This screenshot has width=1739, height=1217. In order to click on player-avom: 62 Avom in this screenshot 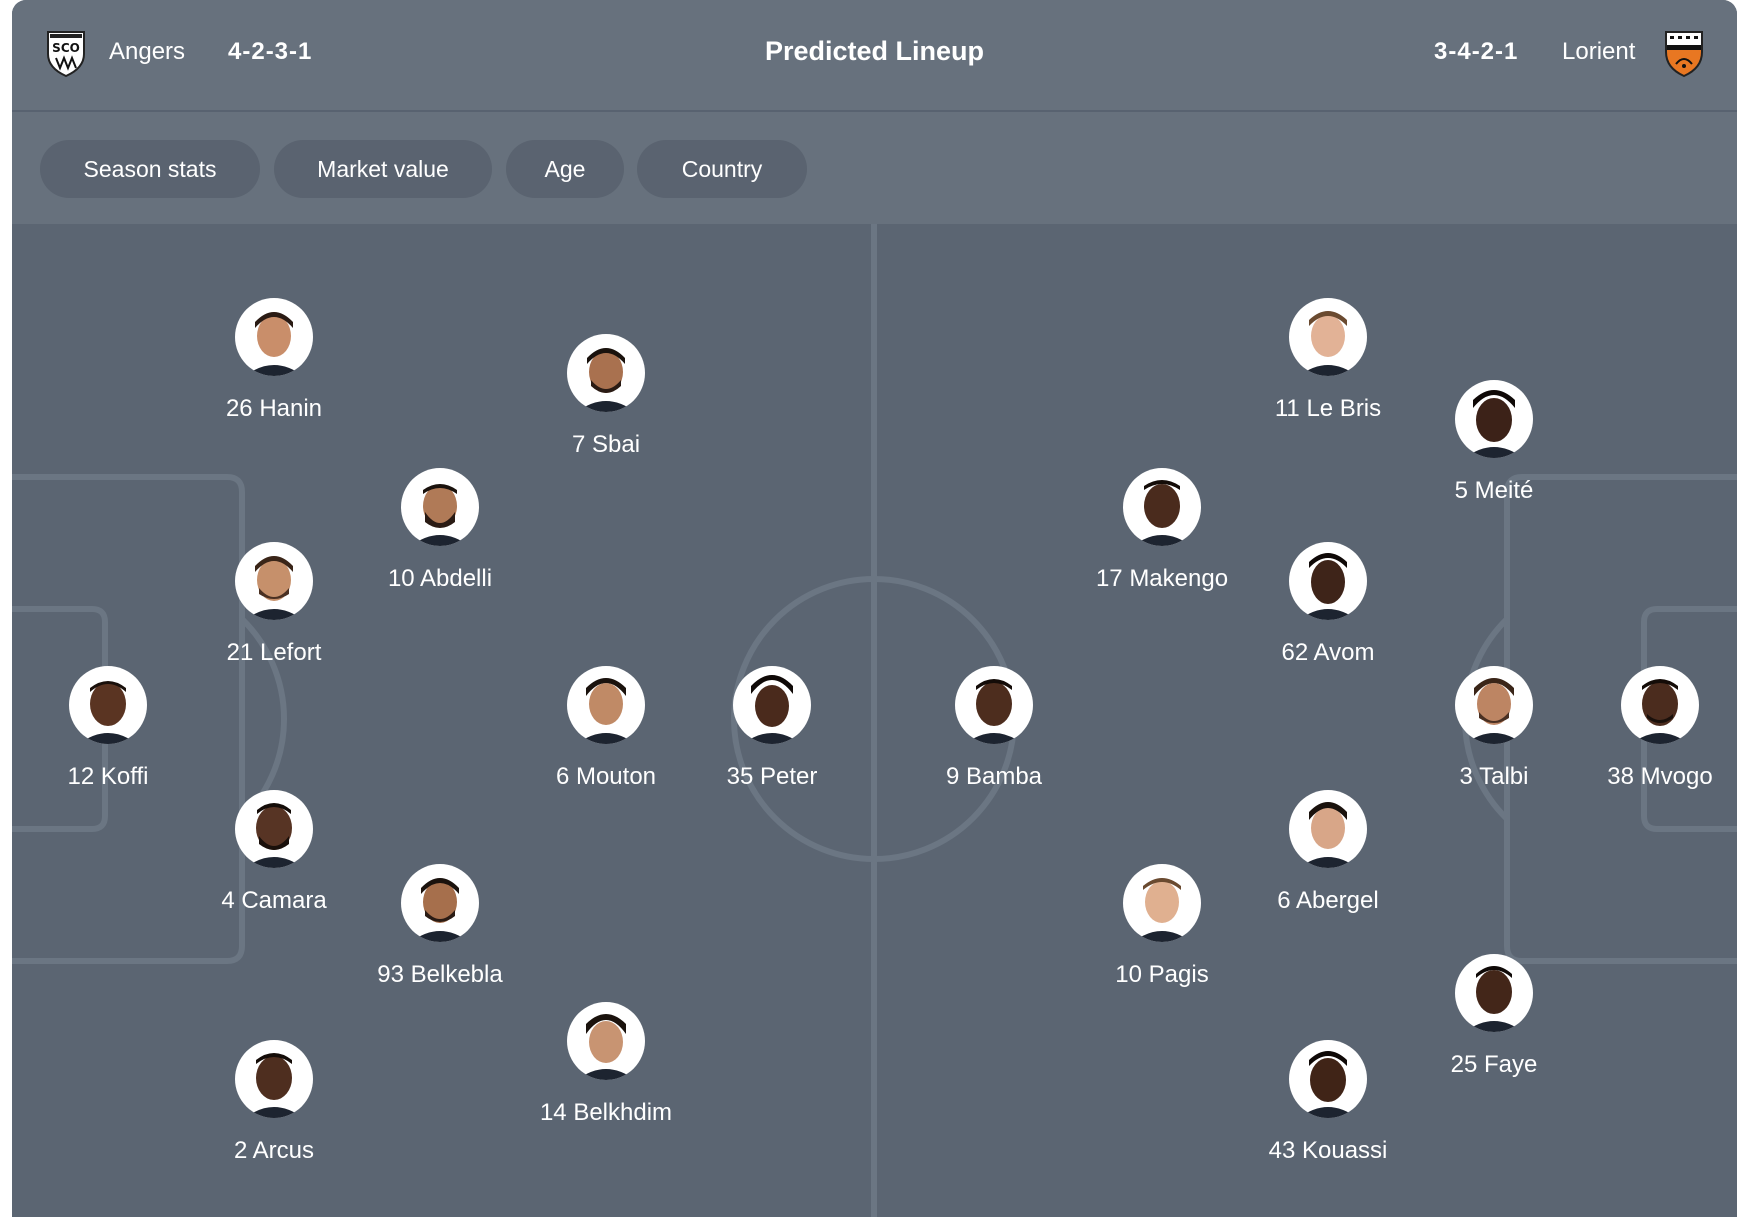, I will do `click(1328, 605)`.